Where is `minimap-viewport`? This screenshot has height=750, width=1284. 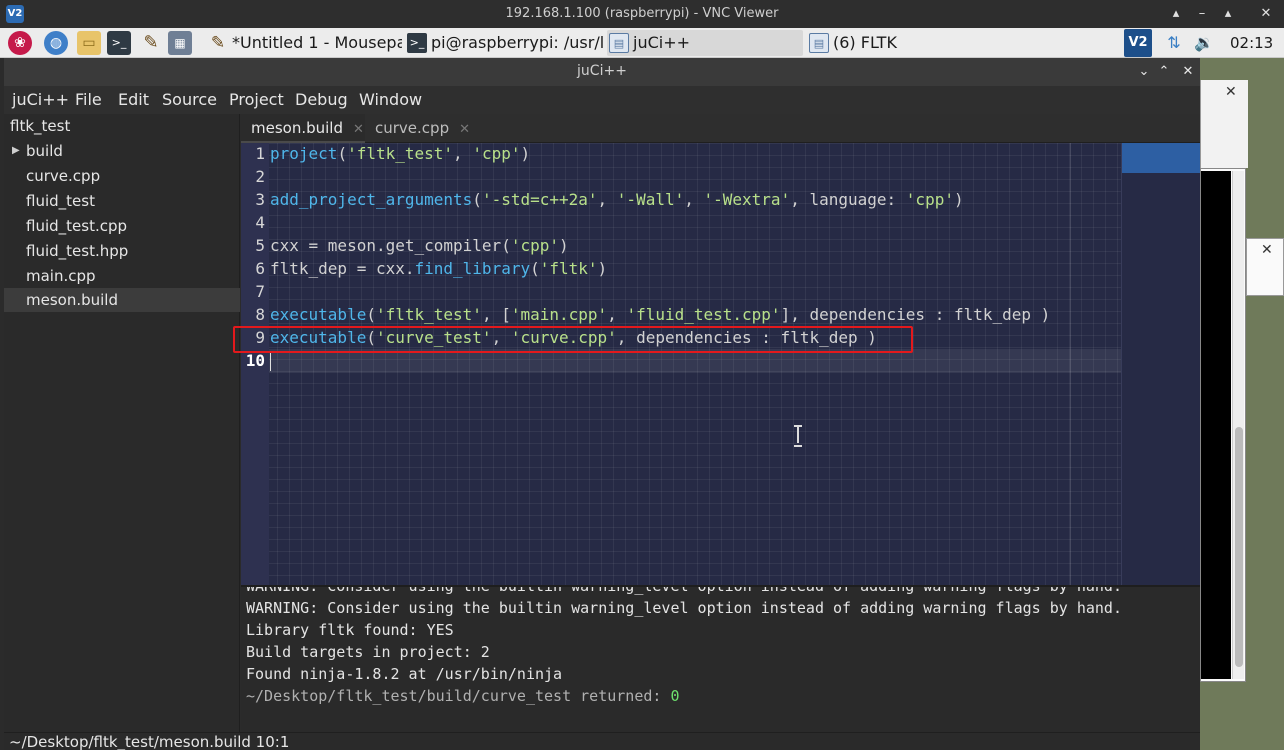
minimap-viewport is located at coordinates (1161, 158).